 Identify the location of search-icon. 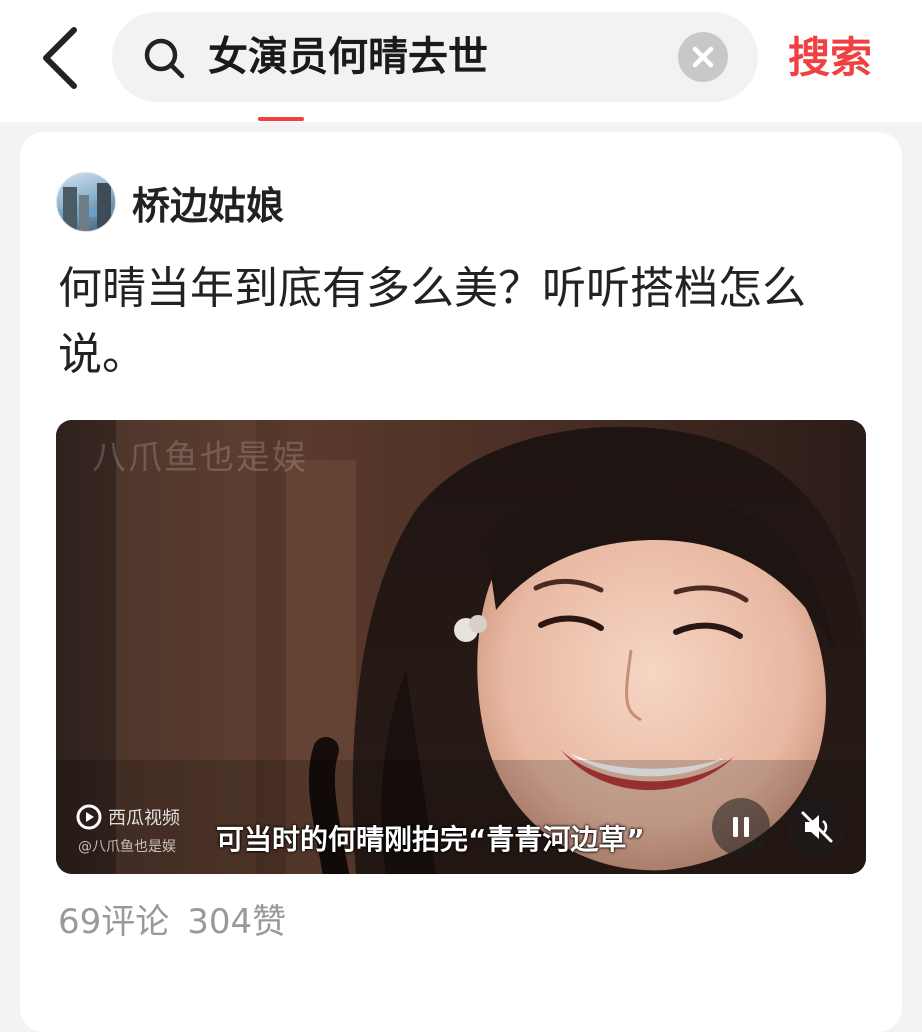
(164, 58).